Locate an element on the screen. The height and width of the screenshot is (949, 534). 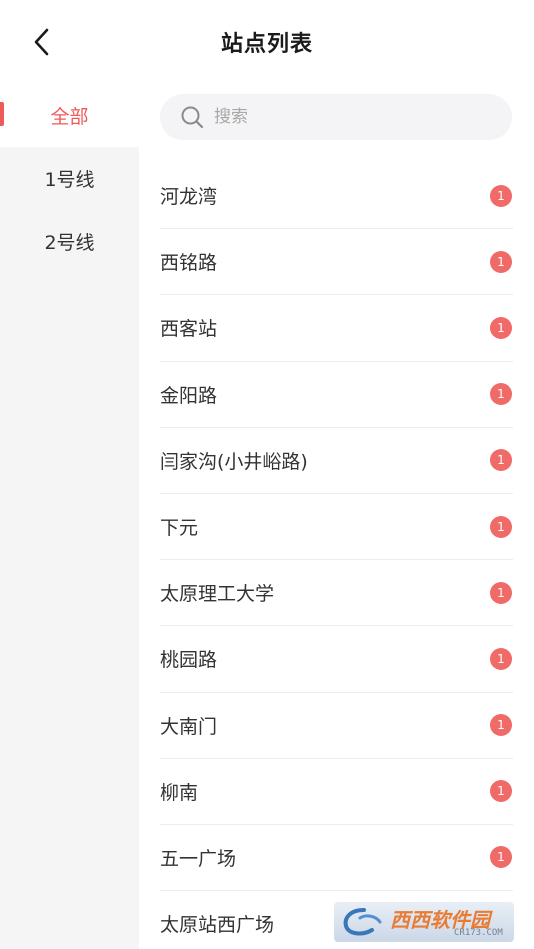
station-row: 太原理工大学 1 is located at coordinates (336, 593).